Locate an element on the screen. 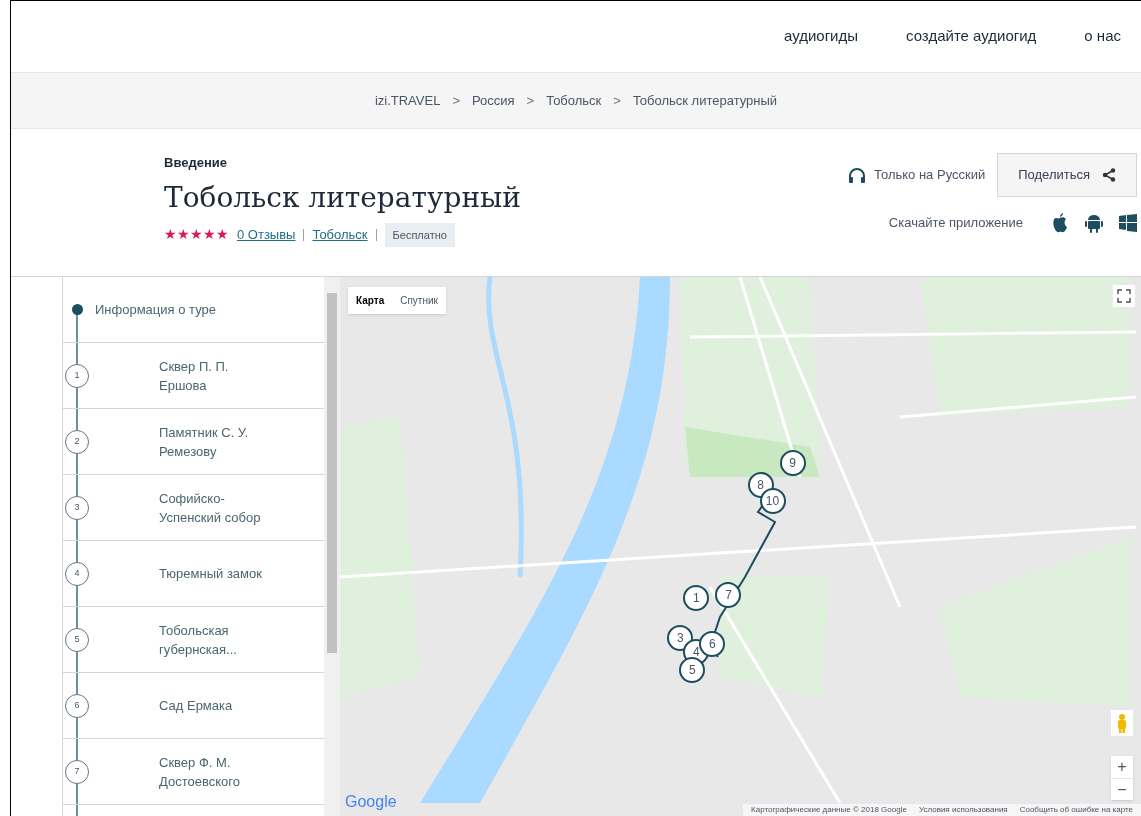 The height and width of the screenshot is (816, 1141). reviews-link: 0 Отзывы is located at coordinates (266, 235).